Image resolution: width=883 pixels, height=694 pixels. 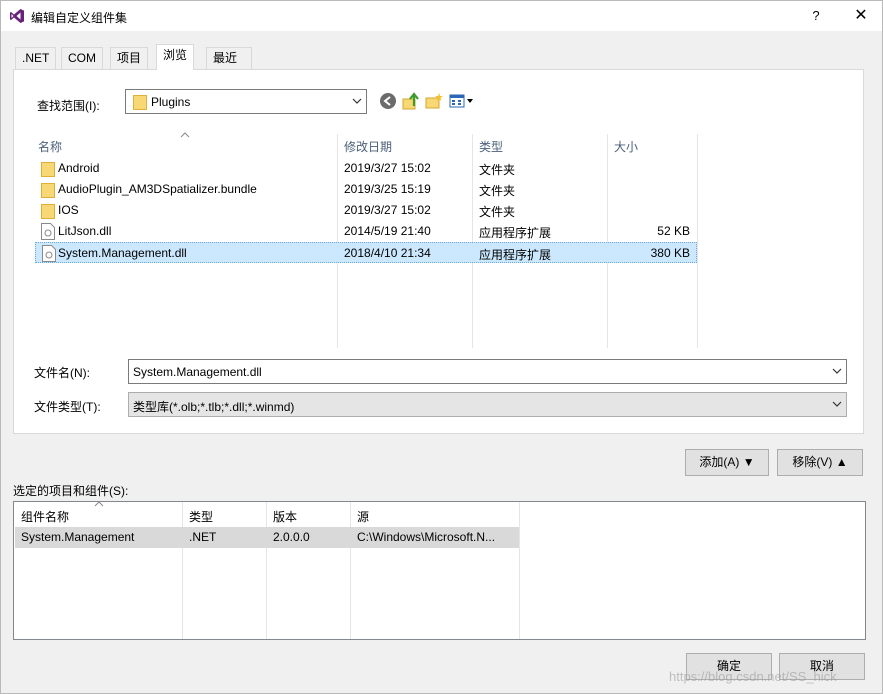 I want to click on component-type: .NET, so click(x=203, y=537).